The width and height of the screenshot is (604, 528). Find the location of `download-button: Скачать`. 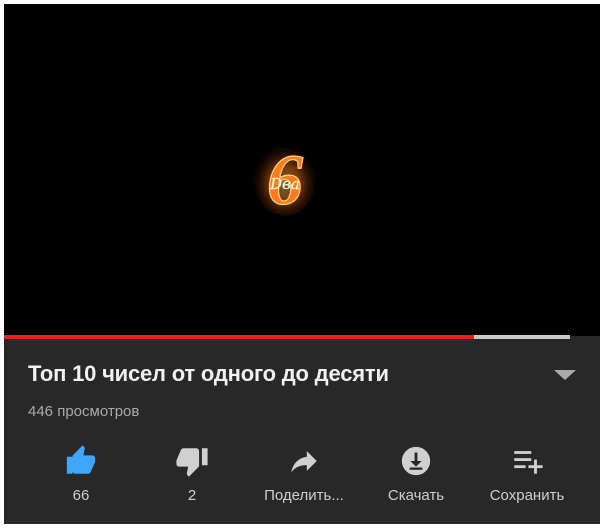

download-button: Скачать is located at coordinates (416, 477).